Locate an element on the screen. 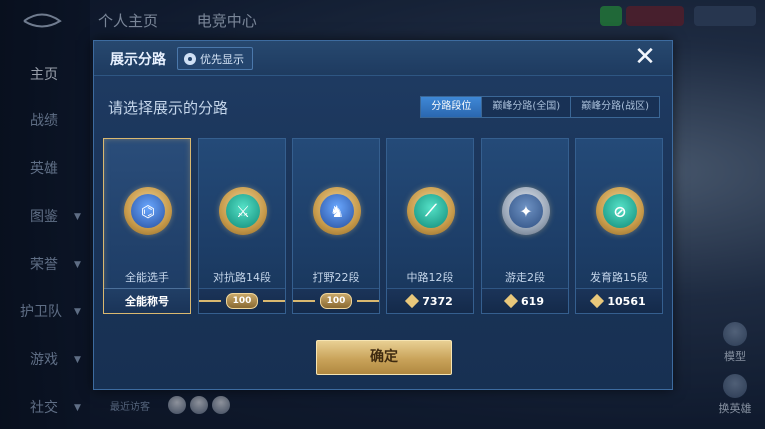 The height and width of the screenshot is (429, 765). card-footer: 10561 is located at coordinates (619, 300).